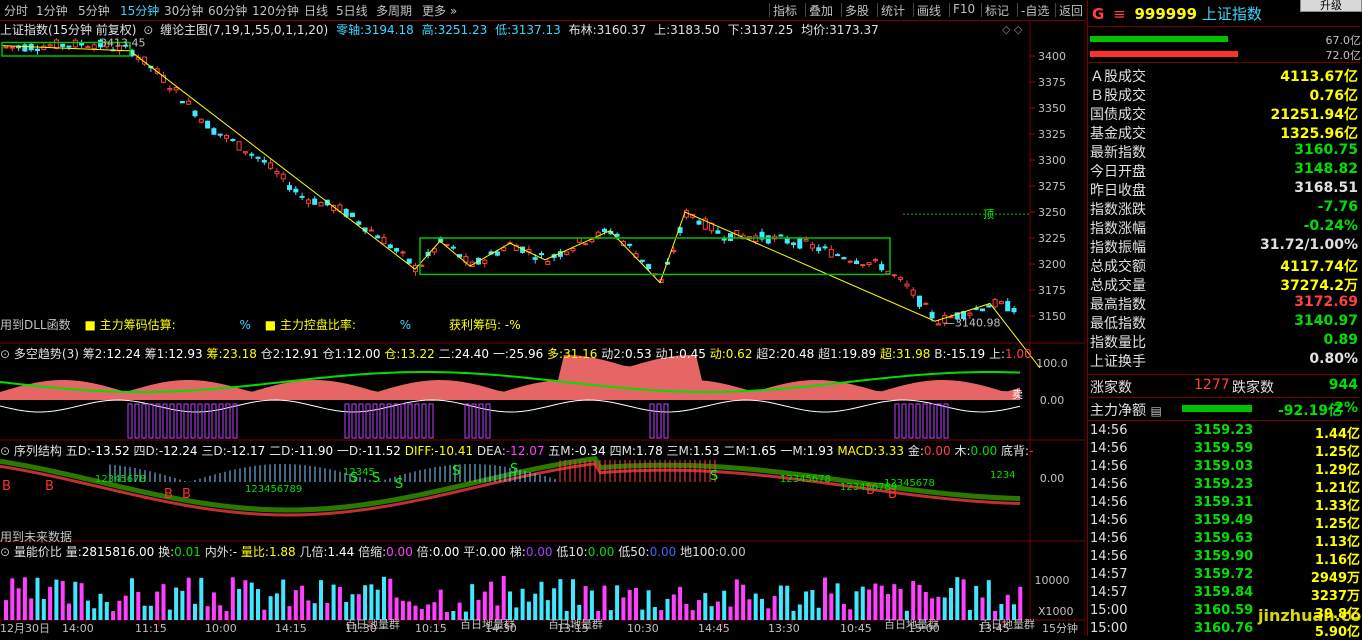 The width and height of the screenshot is (1362, 640). Describe the element at coordinates (1035, 10) in the screenshot. I see `toolbar-button: -自选` at that location.